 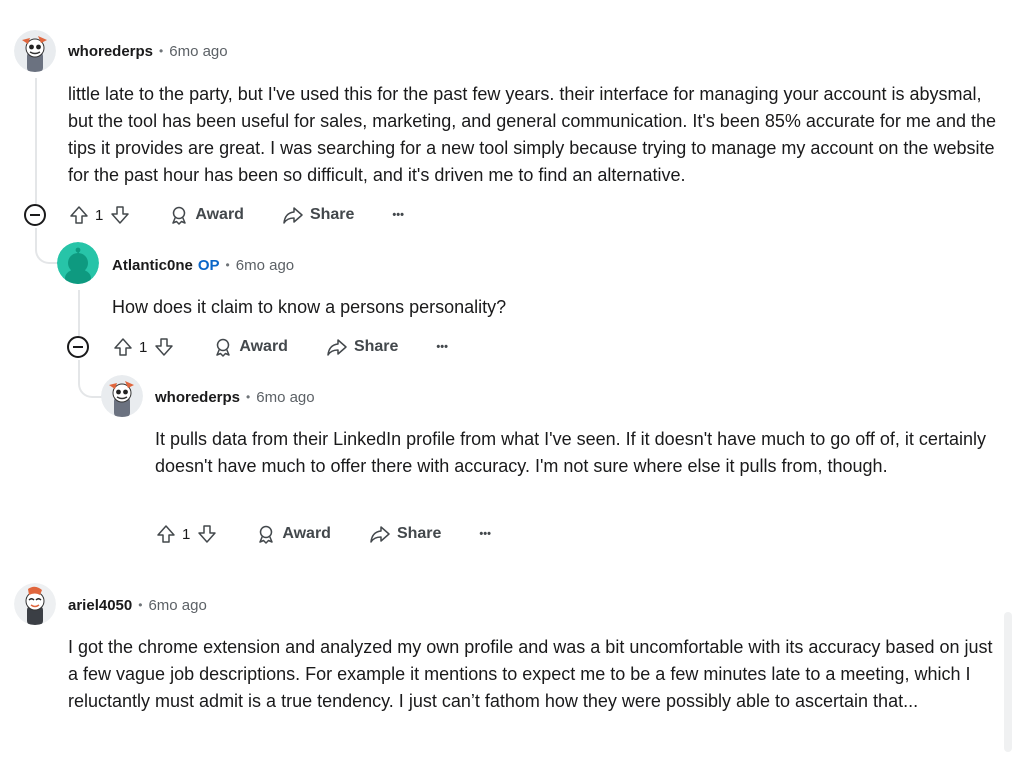 I want to click on comment-meta: Atlantic0ne OP • 6mo ago, so click(x=203, y=265).